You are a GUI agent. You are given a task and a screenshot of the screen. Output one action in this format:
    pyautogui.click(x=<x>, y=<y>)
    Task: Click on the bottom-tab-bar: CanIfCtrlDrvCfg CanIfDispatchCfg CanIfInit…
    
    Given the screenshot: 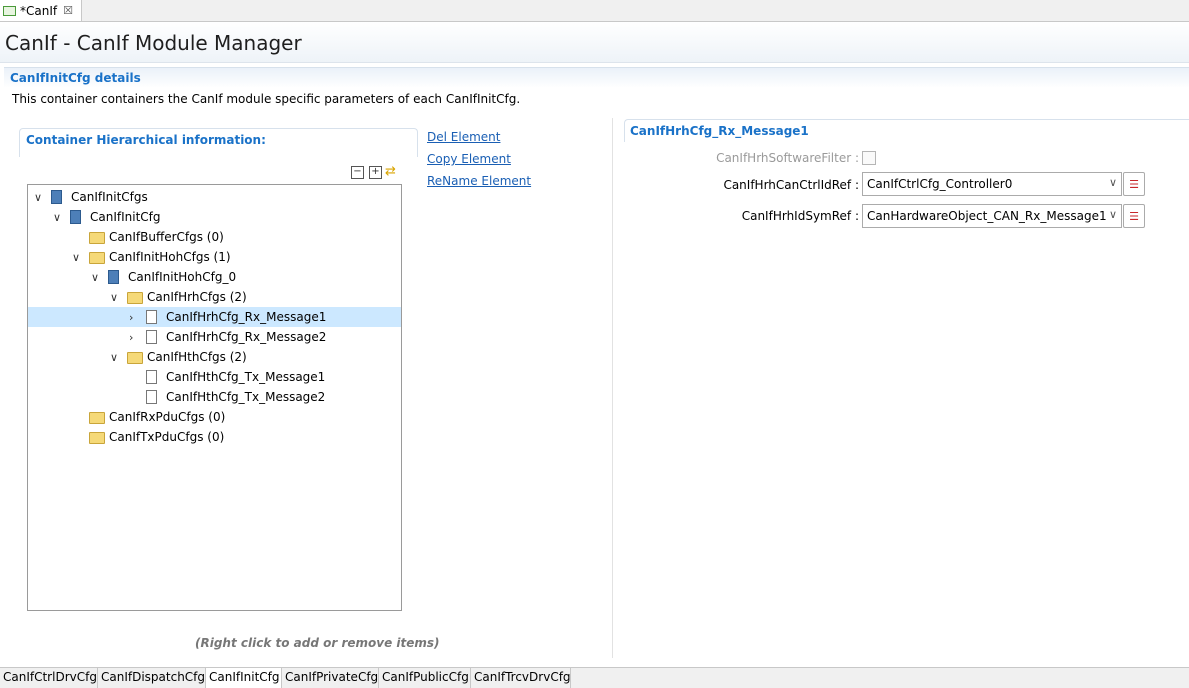 What is the action you would take?
    pyautogui.click(x=594, y=677)
    